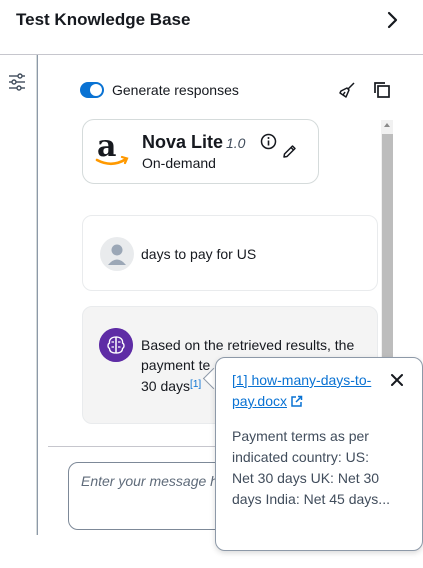 The width and height of the screenshot is (423, 568). I want to click on amazon-logo: a, so click(112, 148).